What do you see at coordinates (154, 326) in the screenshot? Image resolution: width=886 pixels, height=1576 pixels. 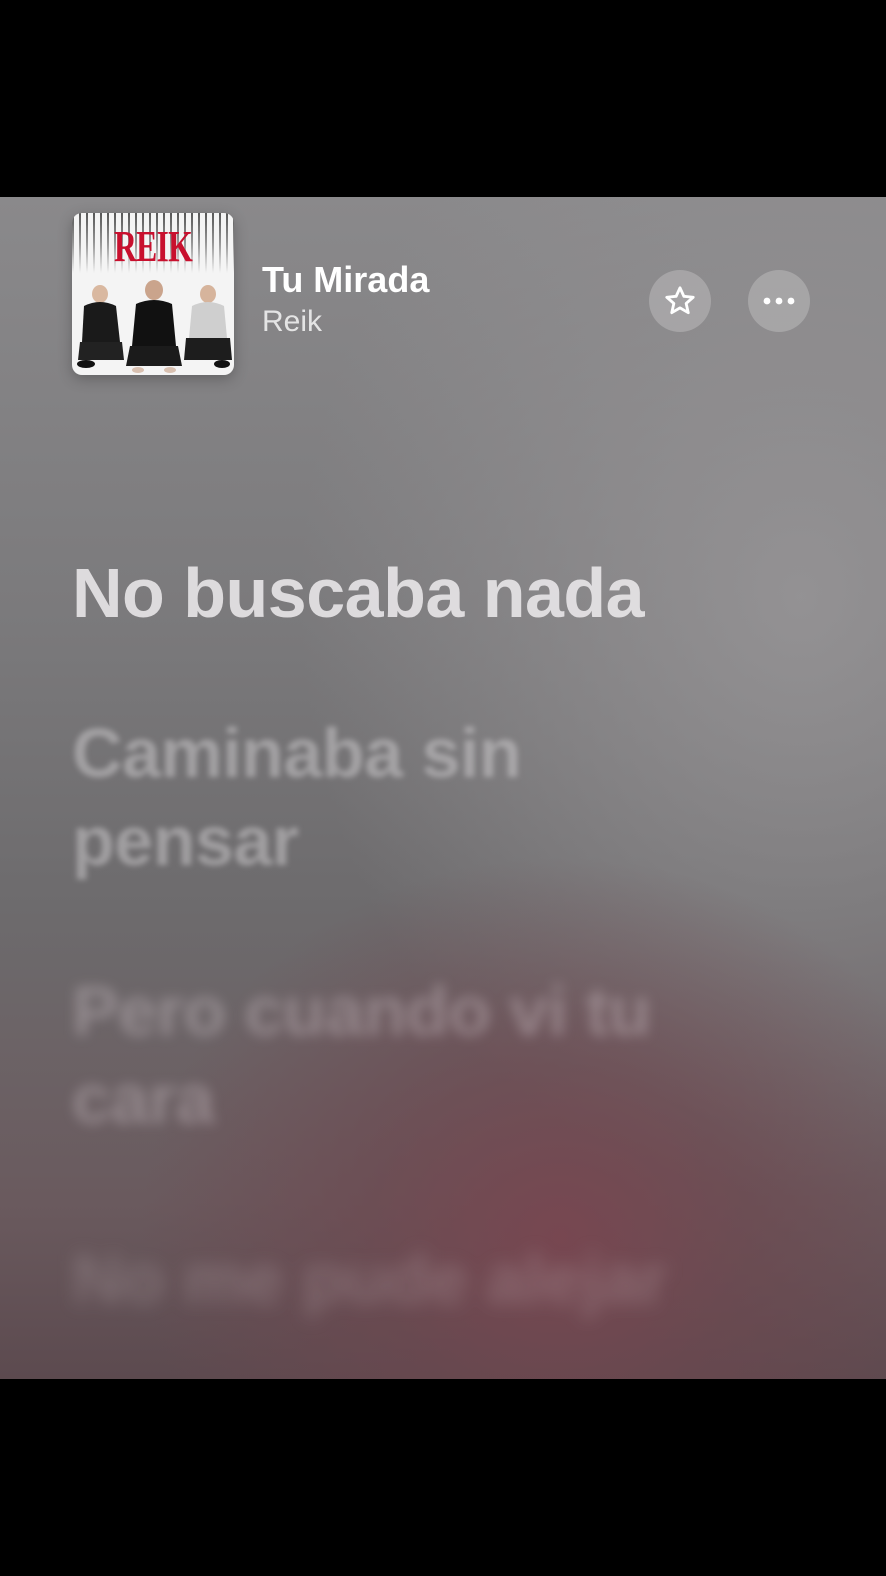 I see `artwork-band-photo` at bounding box center [154, 326].